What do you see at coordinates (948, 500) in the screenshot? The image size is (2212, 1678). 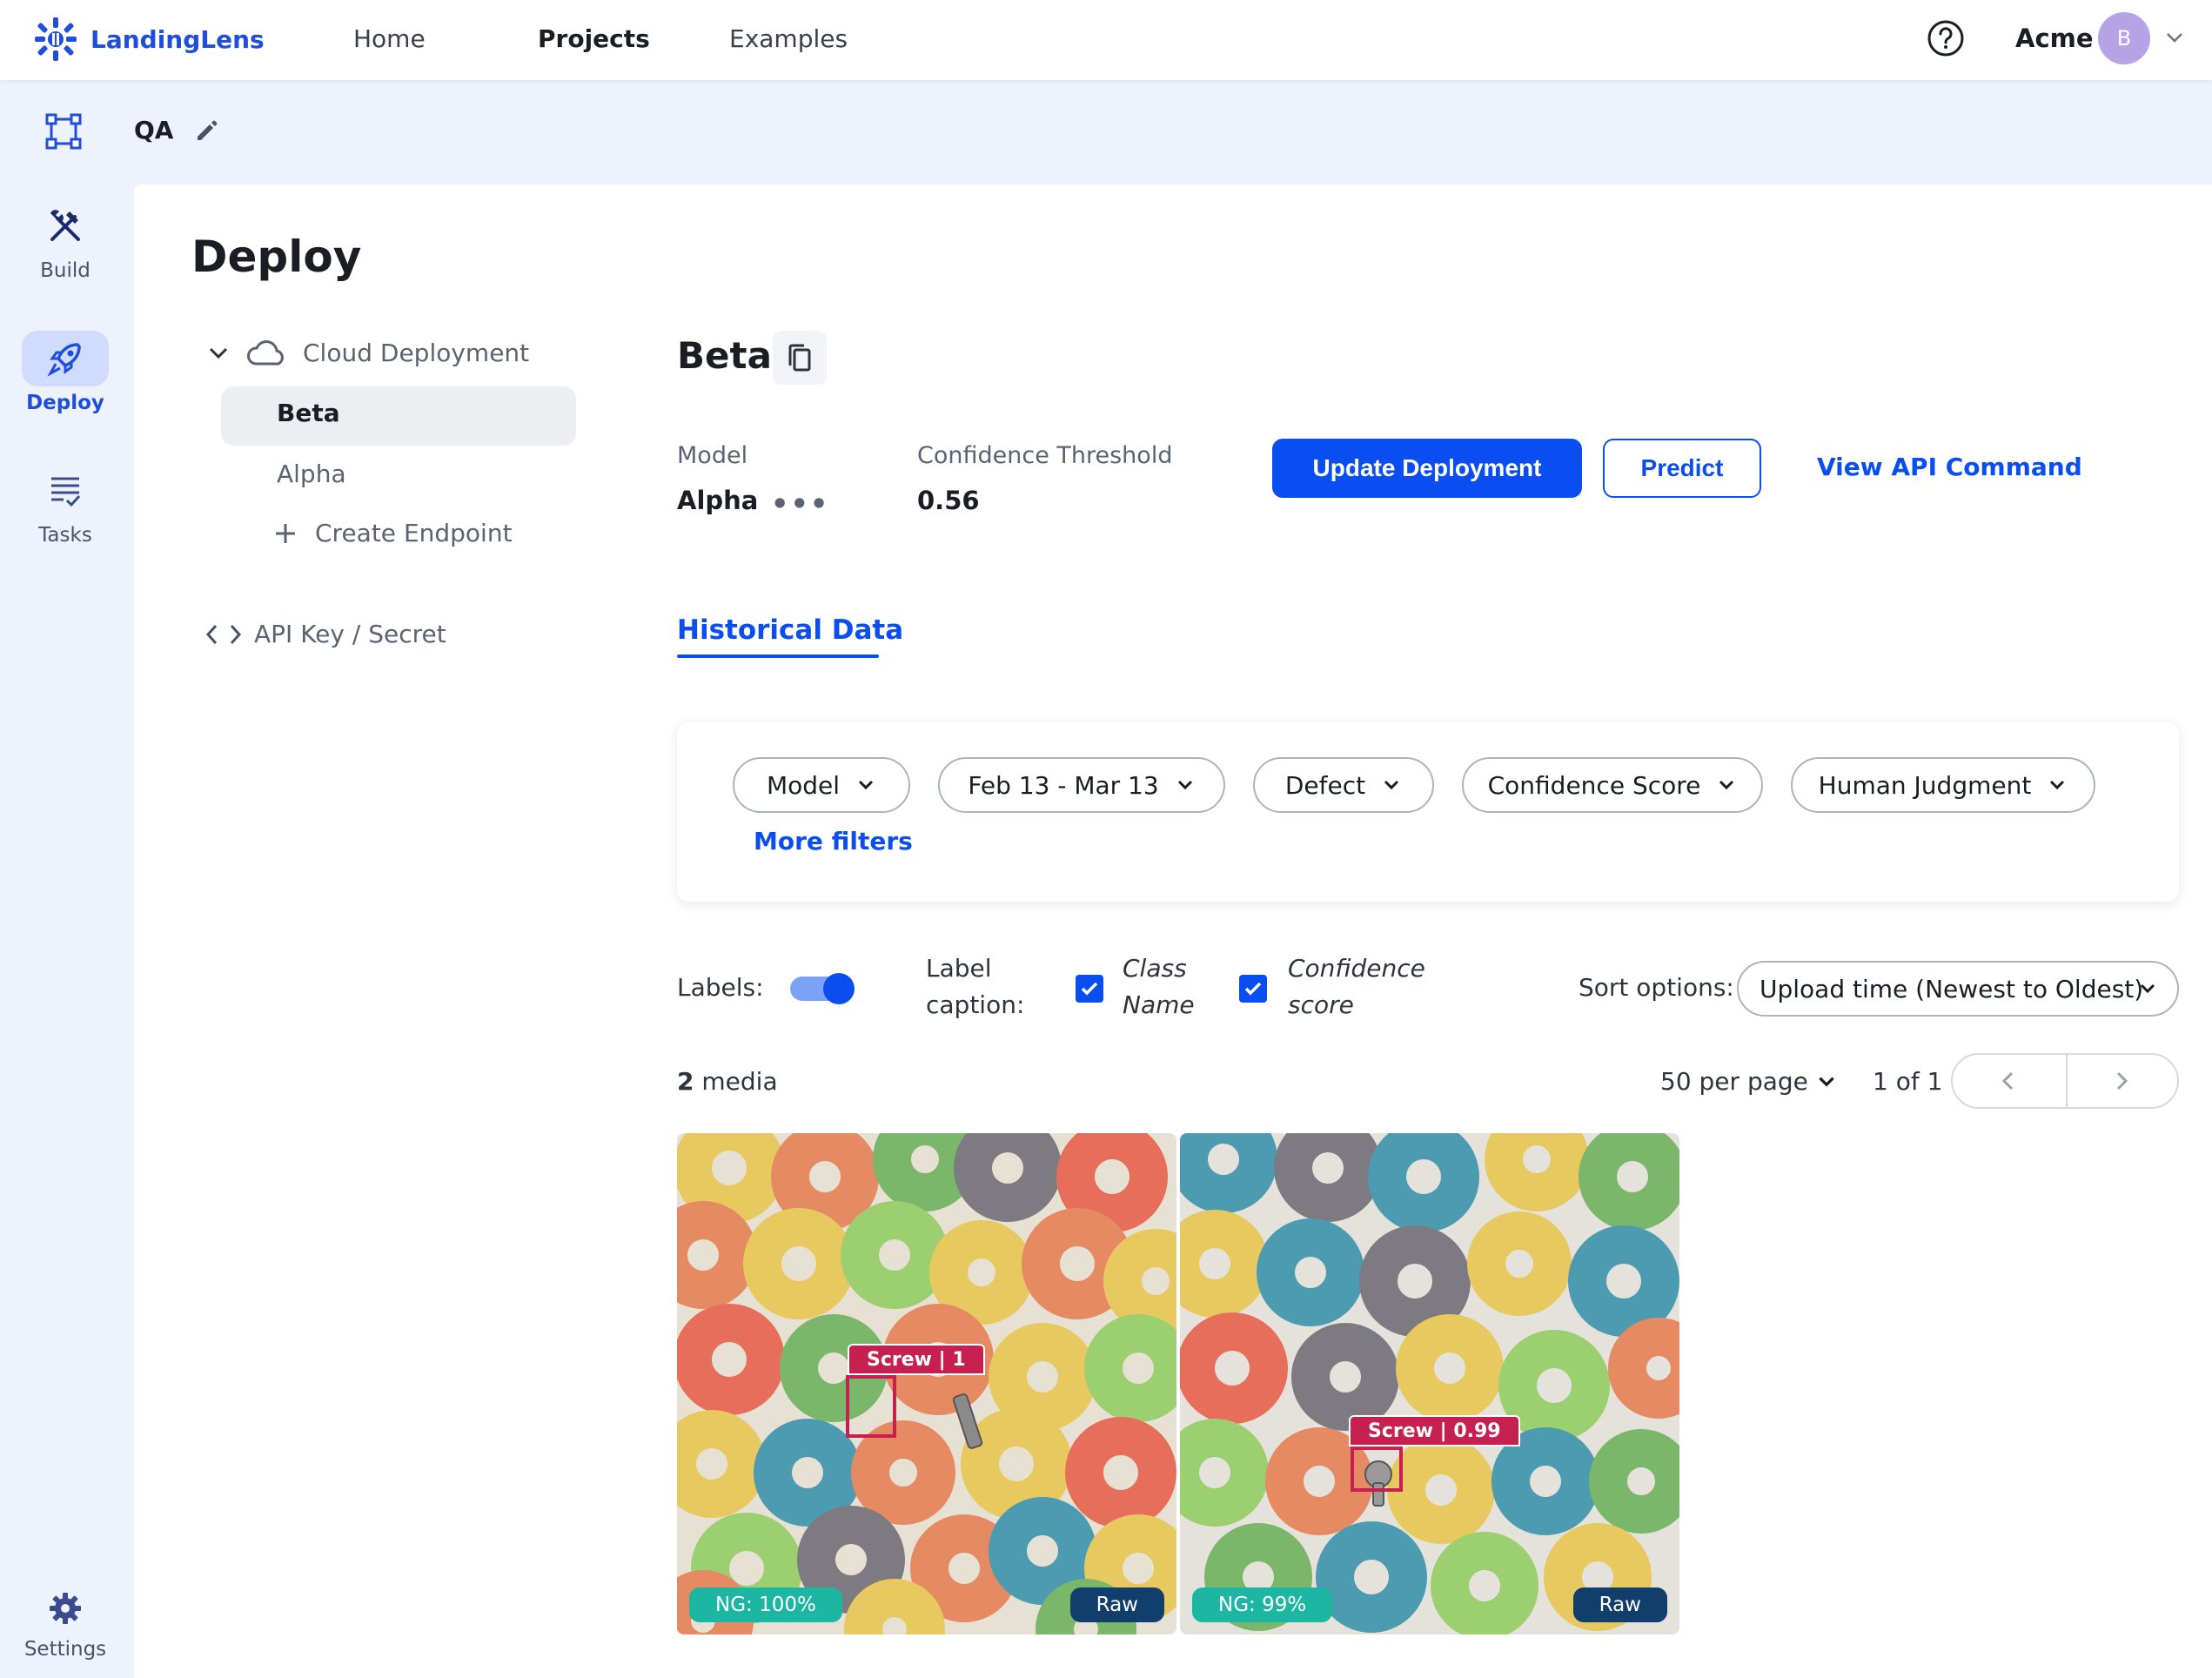 I see `threshold-value: 0.56` at bounding box center [948, 500].